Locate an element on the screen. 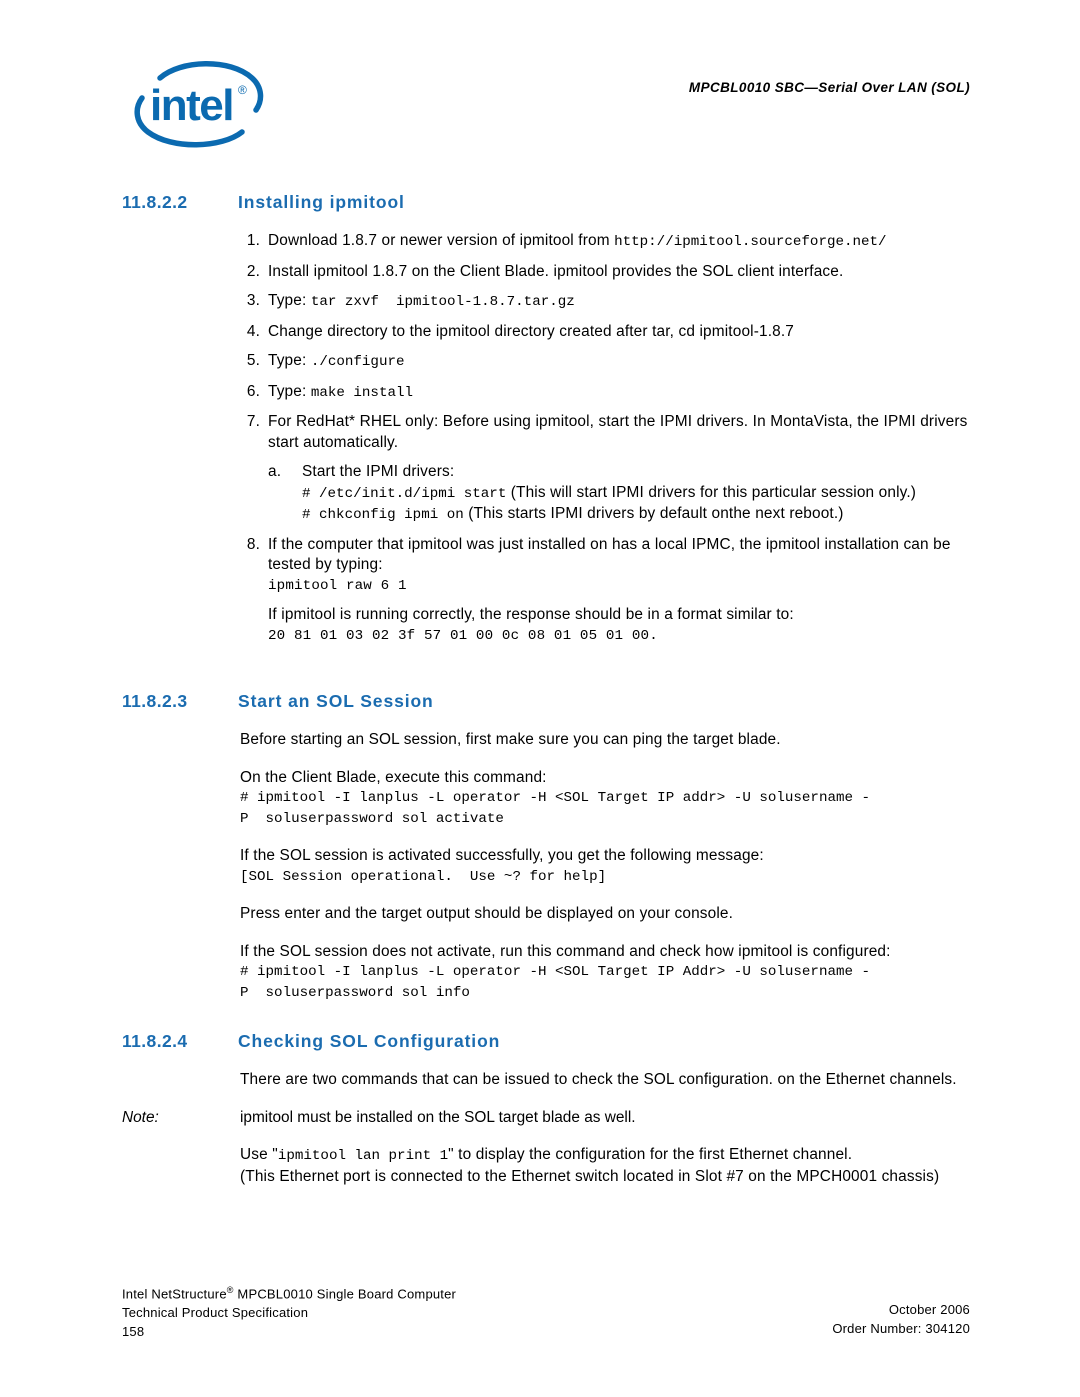  use-prefix: Use " is located at coordinates (259, 1154).